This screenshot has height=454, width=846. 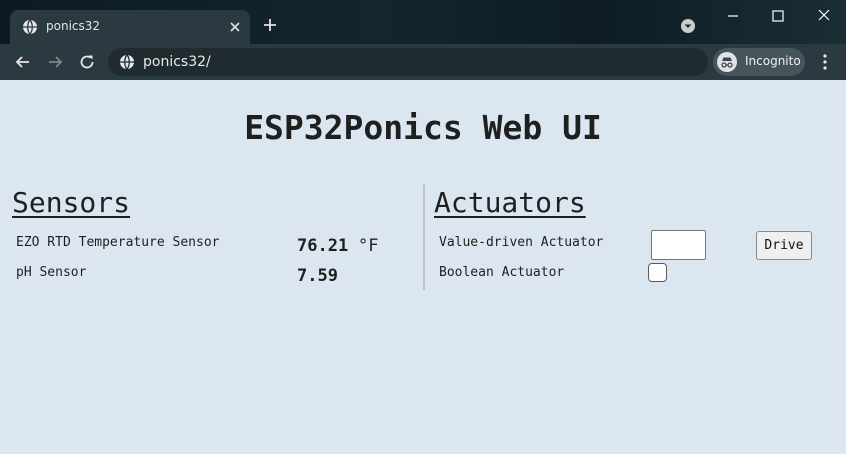 I want to click on incognito-icon, so click(x=727, y=62).